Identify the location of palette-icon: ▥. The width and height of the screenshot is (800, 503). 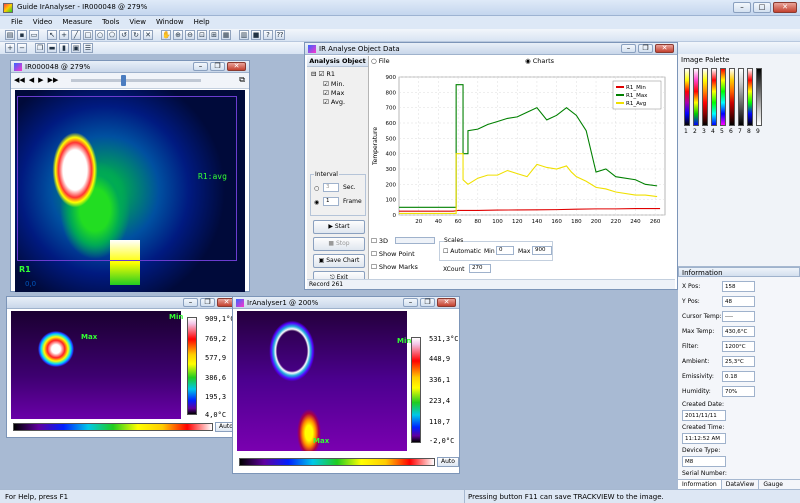
(244, 35).